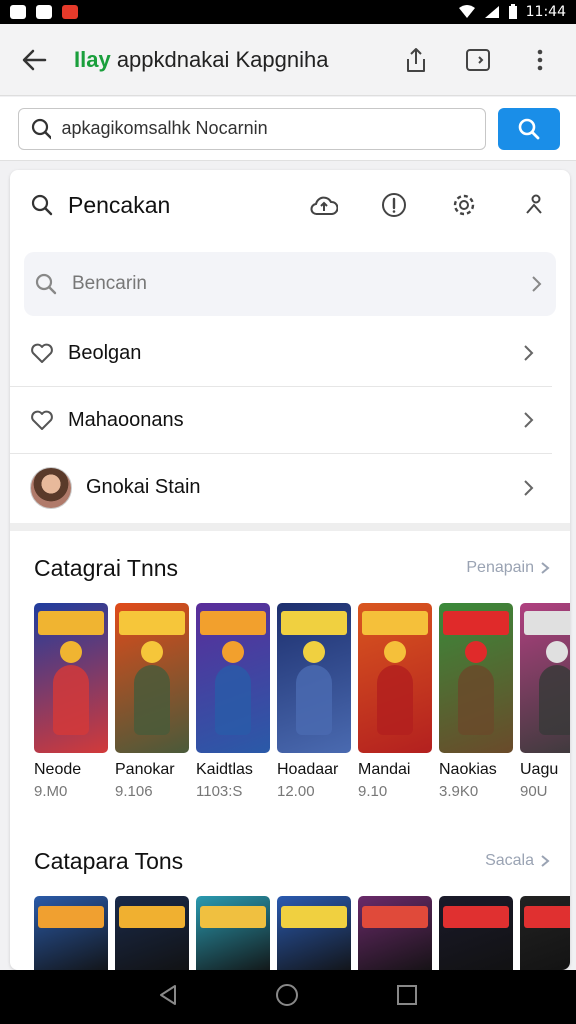 This screenshot has height=1024, width=576. Describe the element at coordinates (51, 487) in the screenshot. I see `avatar` at that location.